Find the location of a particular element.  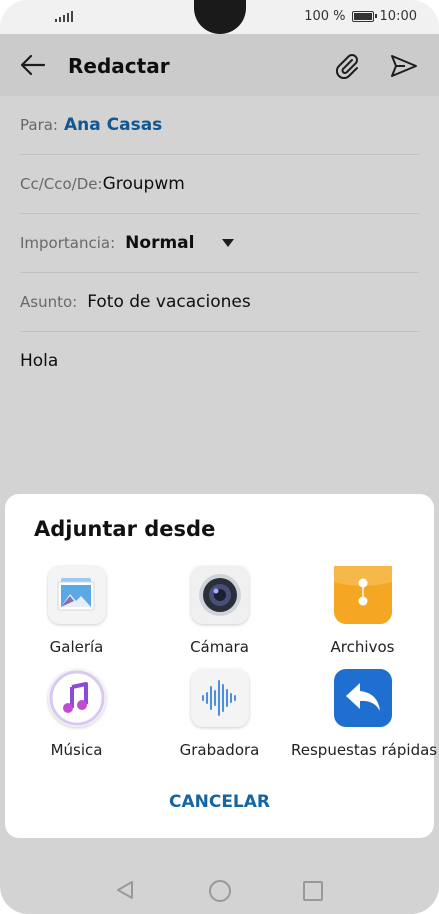

attach-option-quick-reply: Respuestas rápidas is located at coordinates (364, 714).